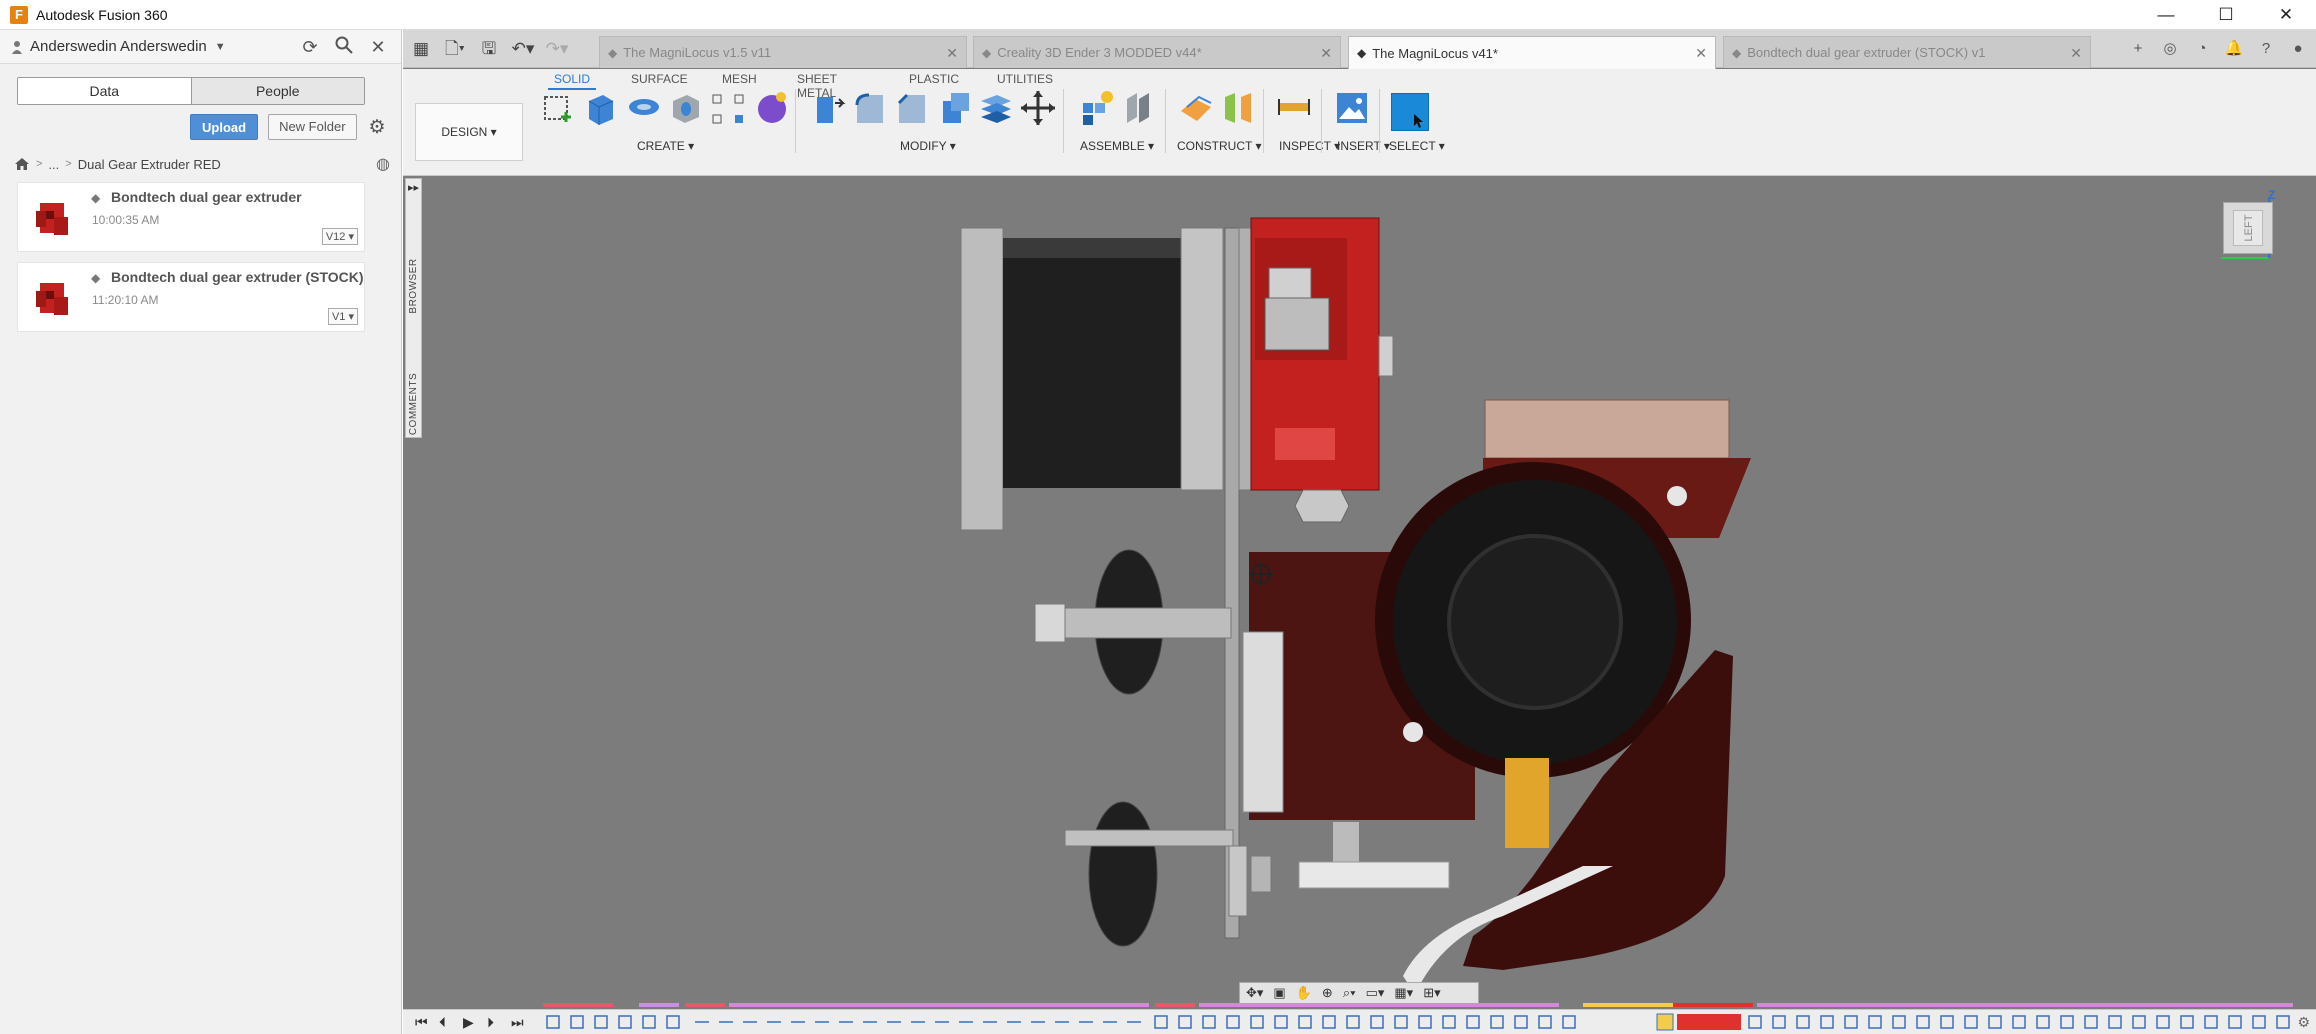 This screenshot has height=1034, width=2316. What do you see at coordinates (828, 108) in the screenshot?
I see `press-pull-icon` at bounding box center [828, 108].